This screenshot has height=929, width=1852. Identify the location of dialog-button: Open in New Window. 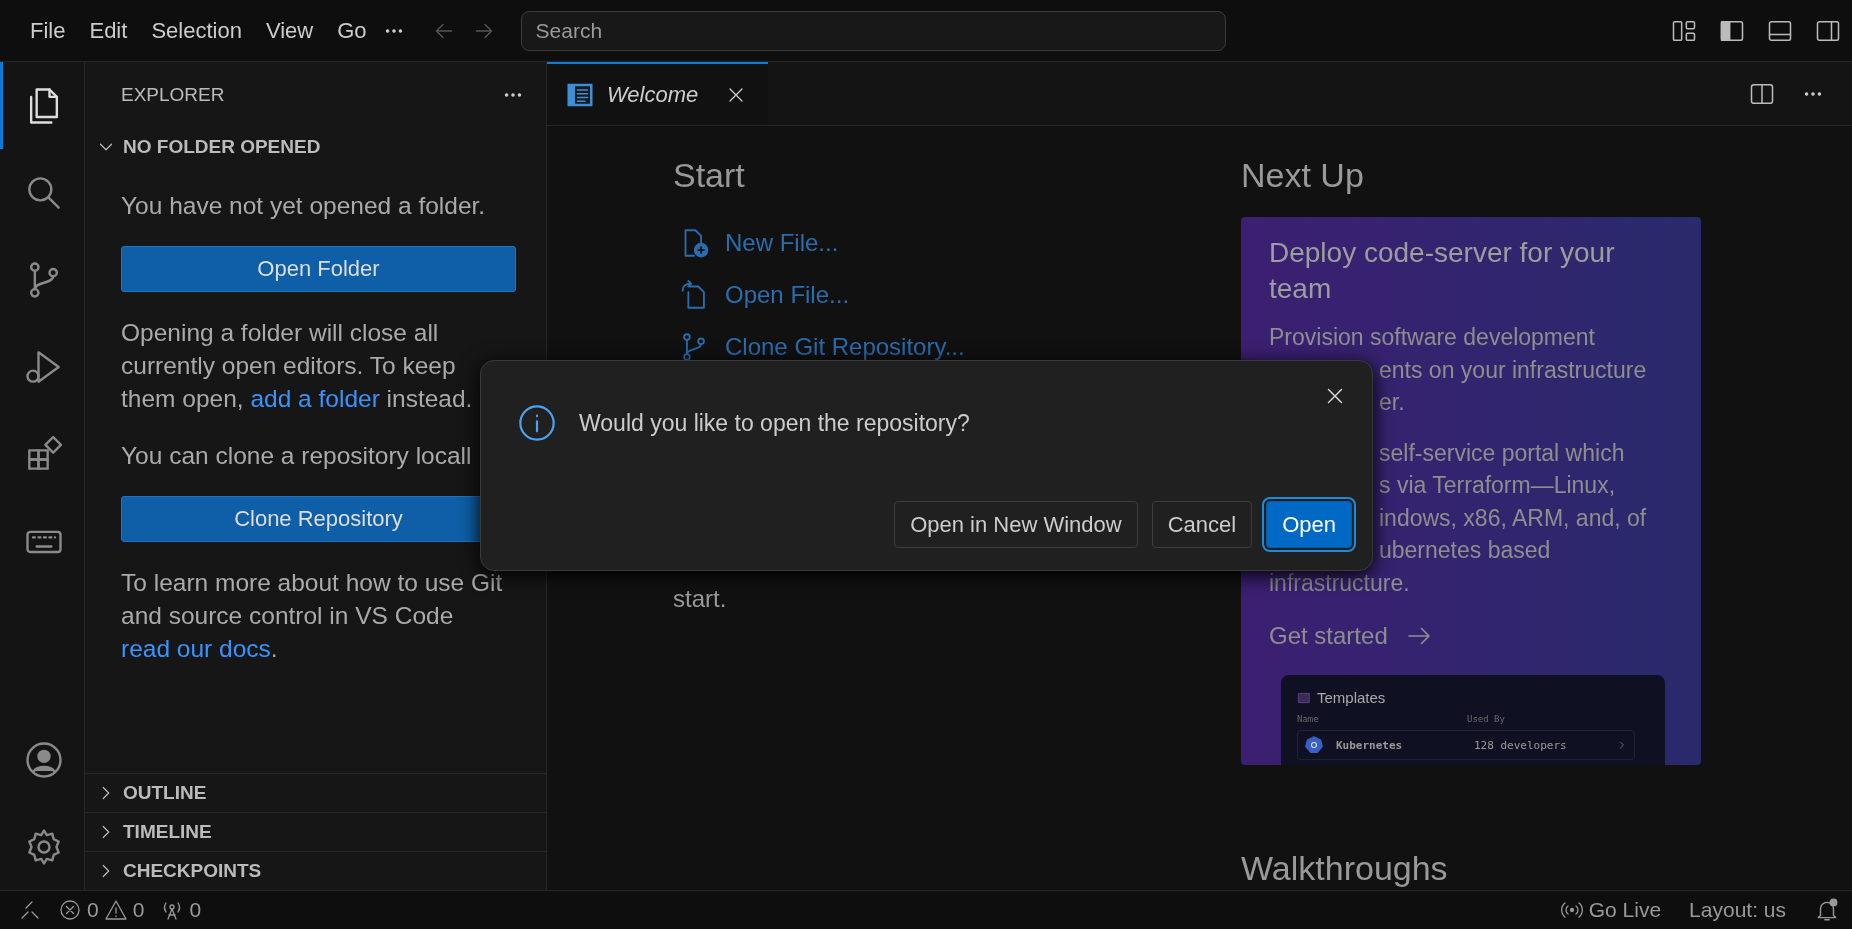
(1016, 524).